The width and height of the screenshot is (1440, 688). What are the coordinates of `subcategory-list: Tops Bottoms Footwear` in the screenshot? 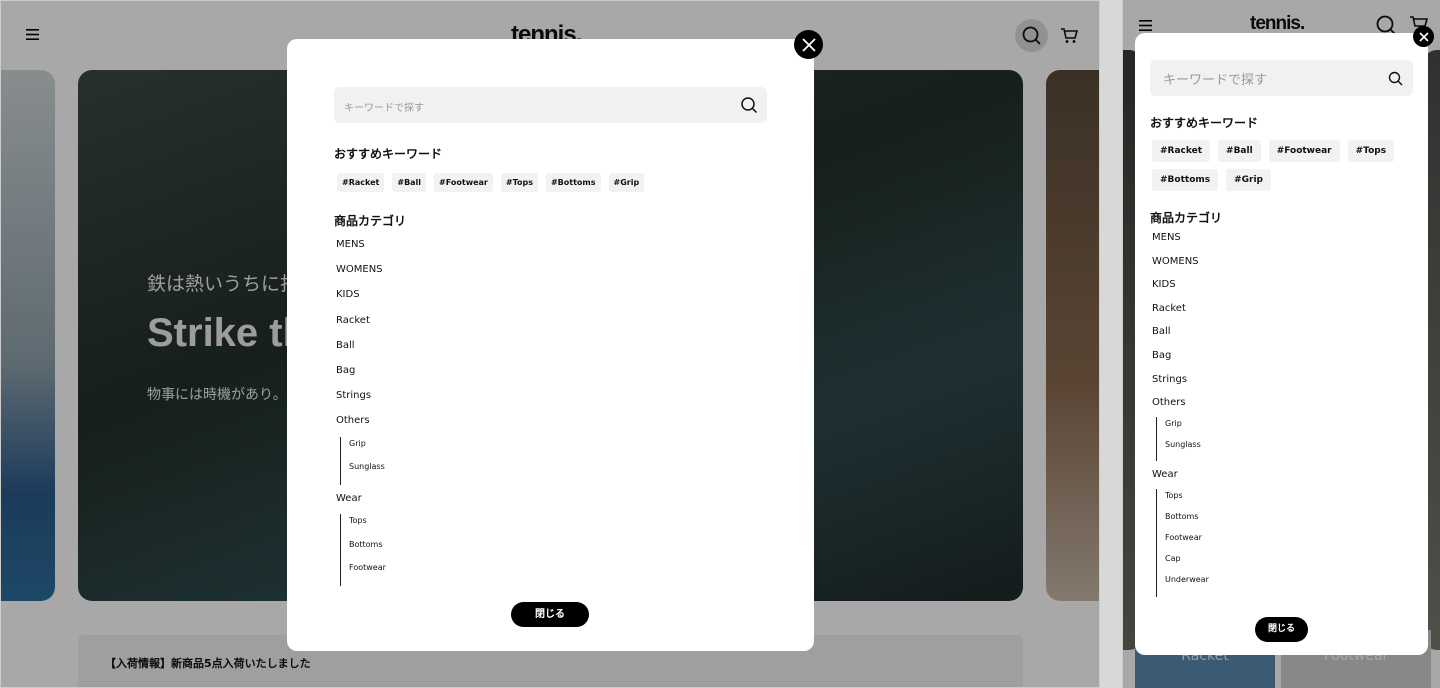 It's located at (363, 550).